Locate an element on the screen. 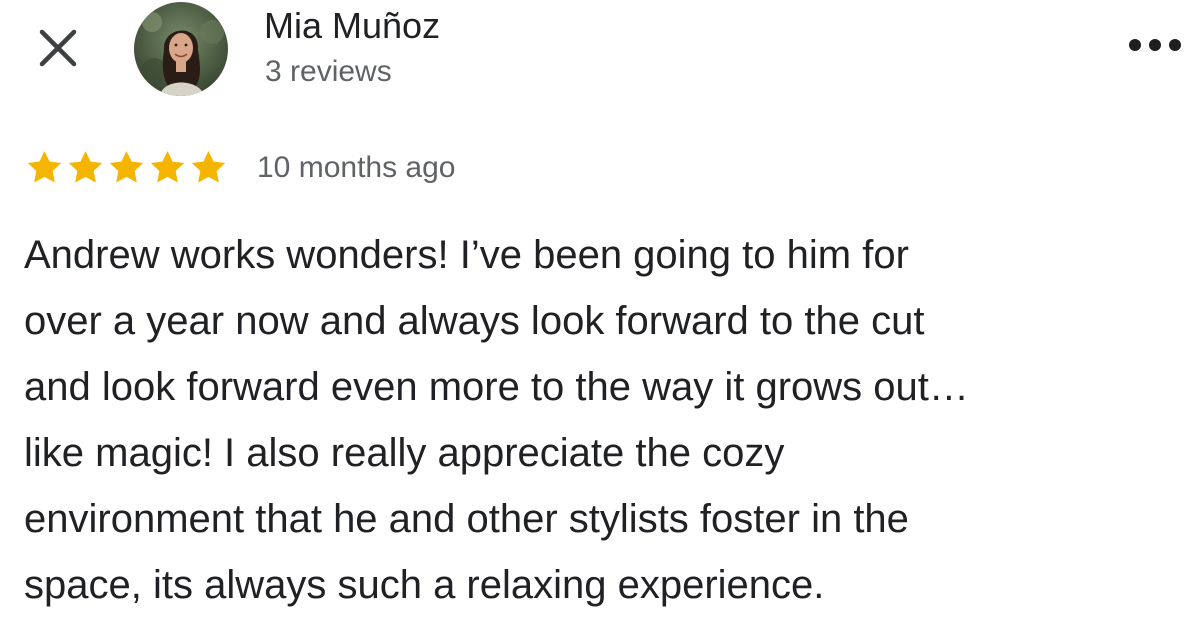  more-options-icon is located at coordinates (1155, 45).